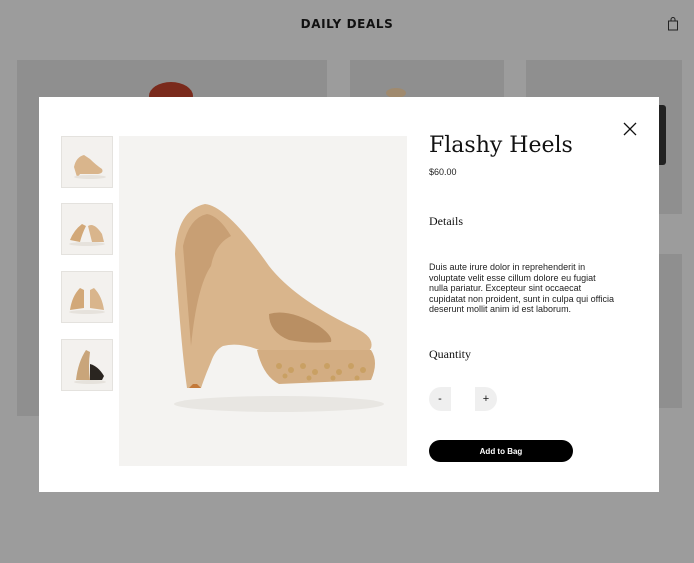 This screenshot has width=694, height=563. I want to click on add-to-bag-button: Add to Bag, so click(501, 451).